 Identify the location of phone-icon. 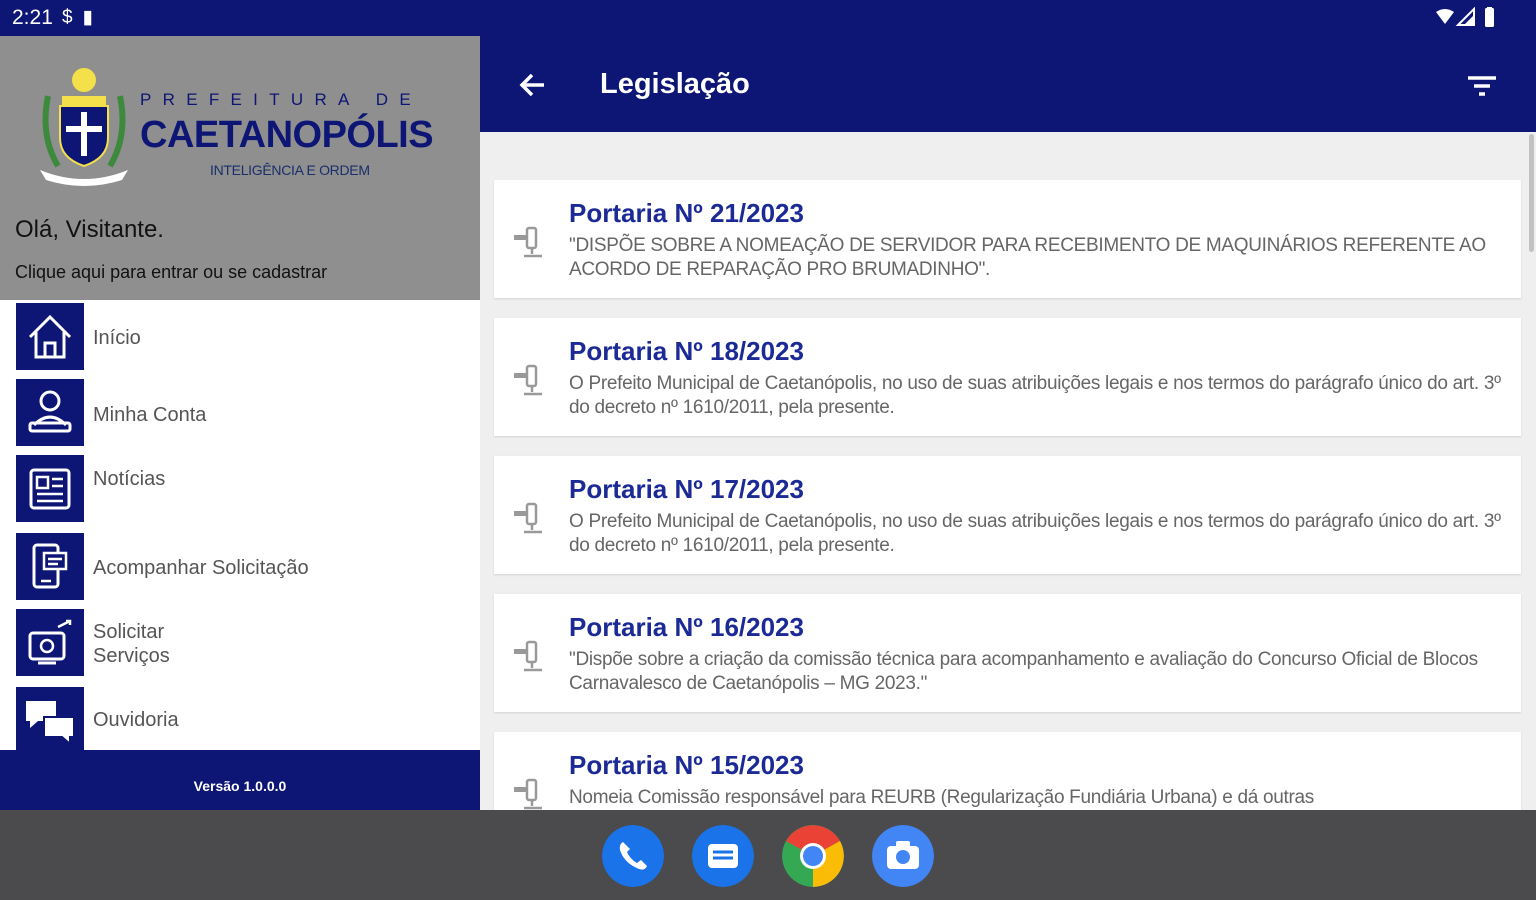
(633, 856).